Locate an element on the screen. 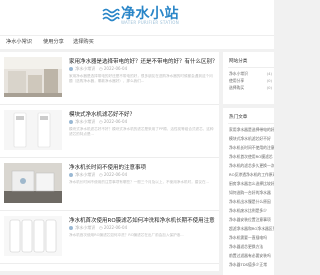  popular-item: 如何选购一台好的净水器 is located at coordinates (251, 193).